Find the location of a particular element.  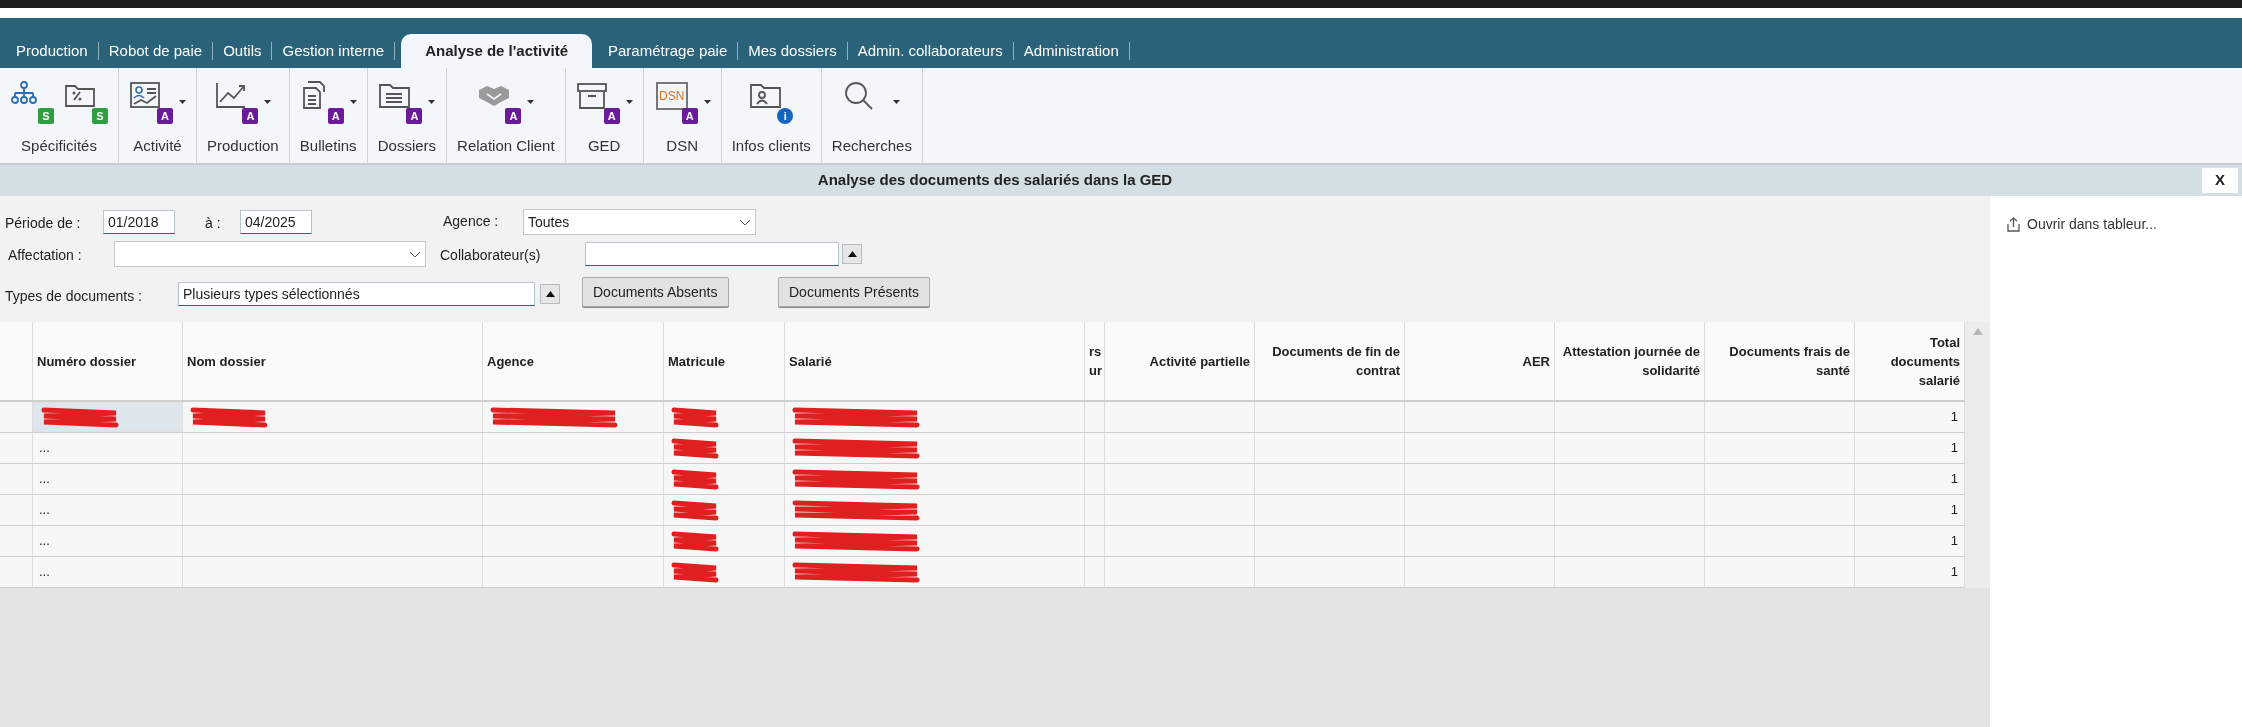

tab: Paramétrage paie is located at coordinates (668, 51).